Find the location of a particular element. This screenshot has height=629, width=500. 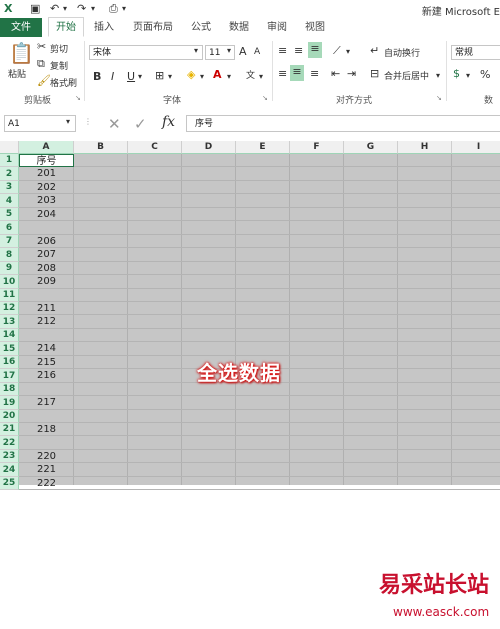

row-header-22: 22 is located at coordinates (9, 443).